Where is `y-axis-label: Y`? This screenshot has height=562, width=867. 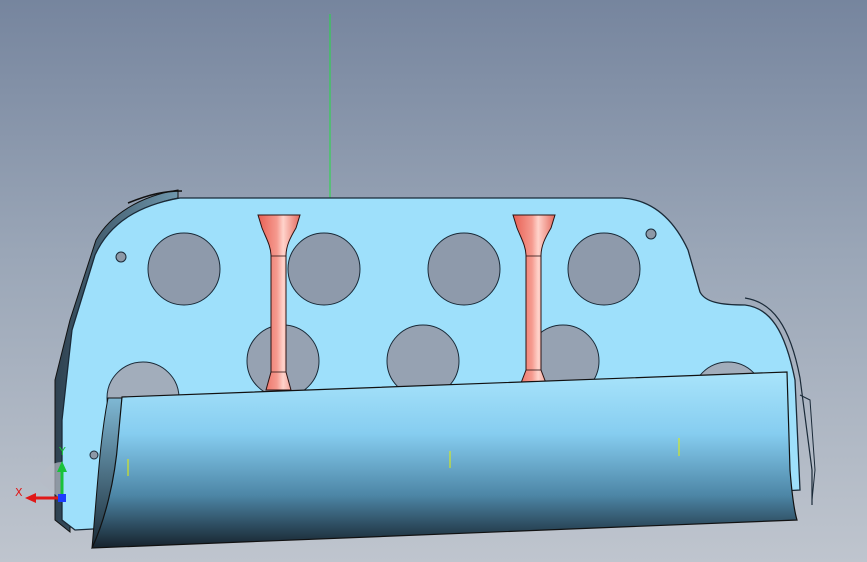 y-axis-label: Y is located at coordinates (62, 451).